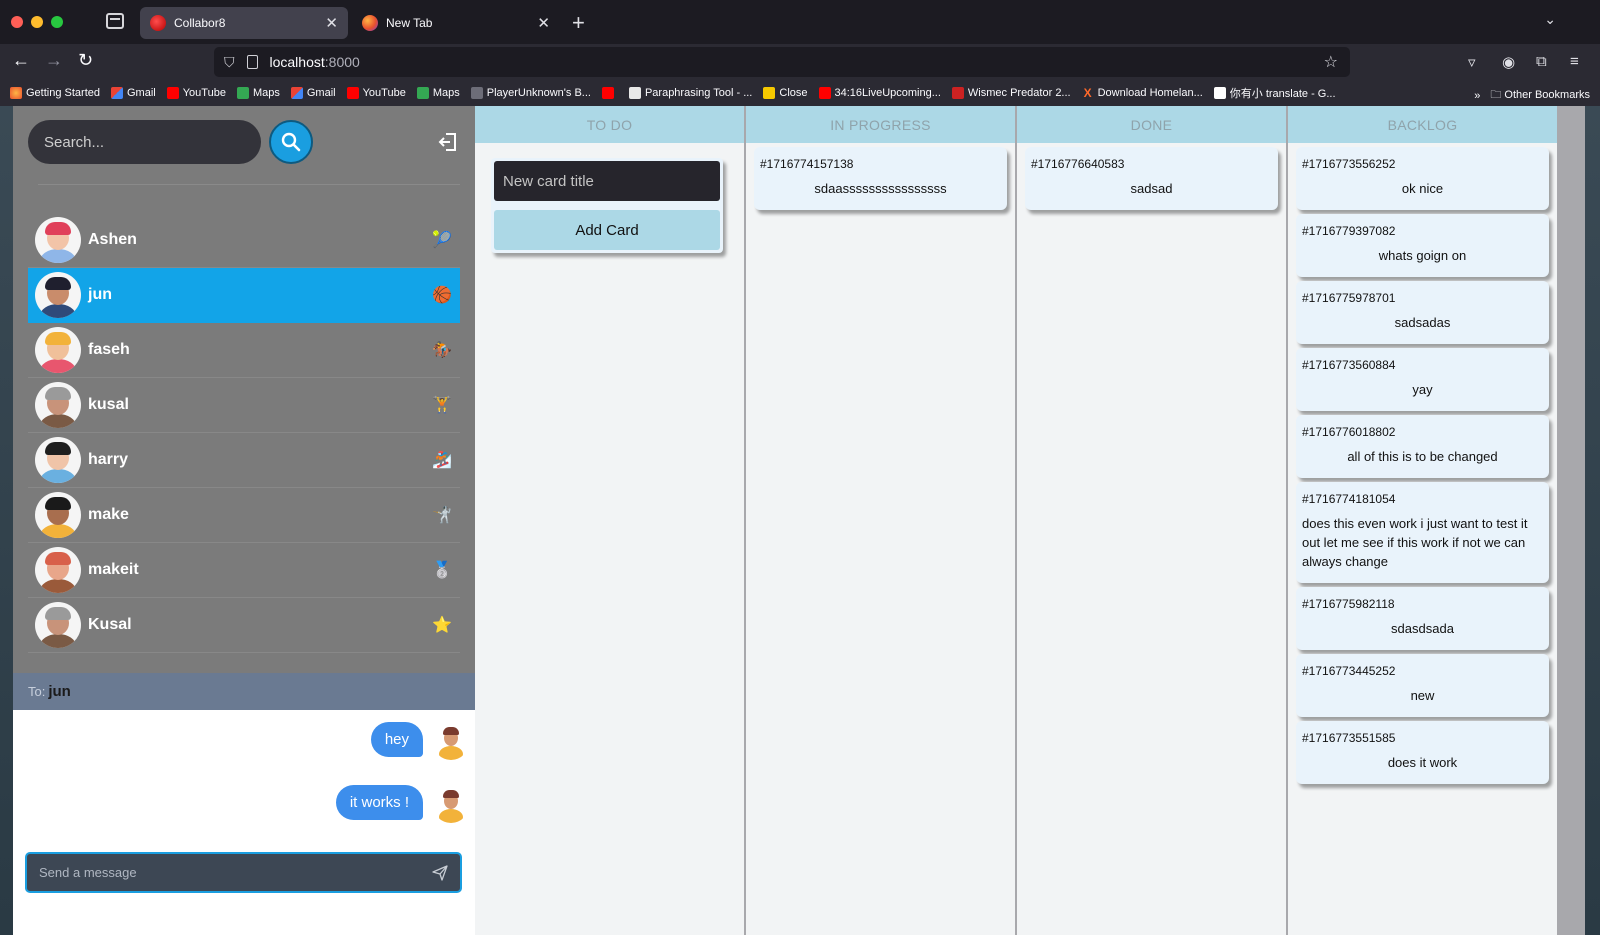 This screenshot has height=935, width=1600. Describe the element at coordinates (370, 23) in the screenshot. I see `firefox-favicon-icon` at that location.